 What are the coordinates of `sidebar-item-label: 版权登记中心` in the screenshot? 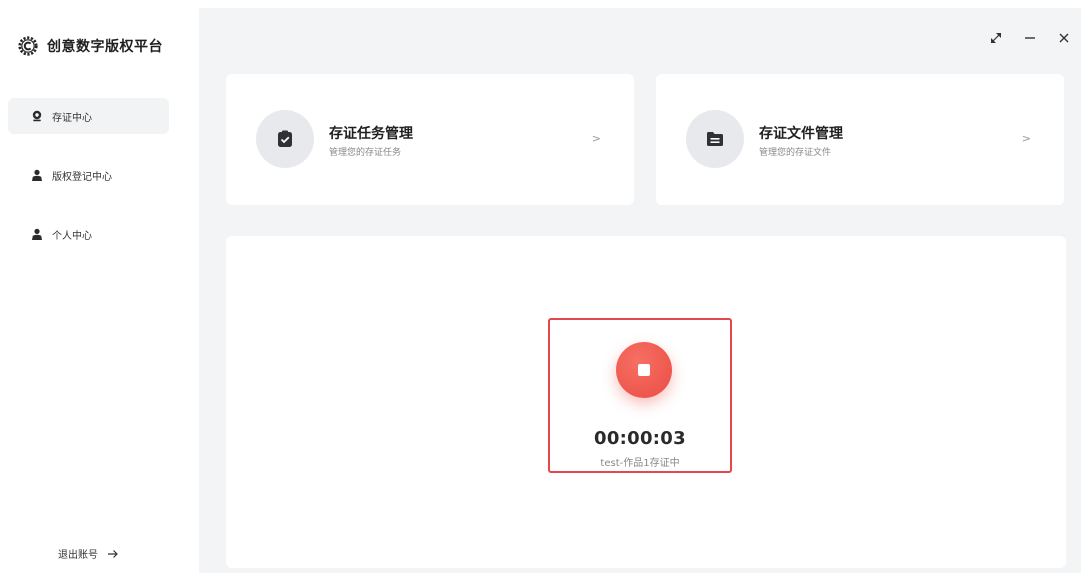 It's located at (82, 177).